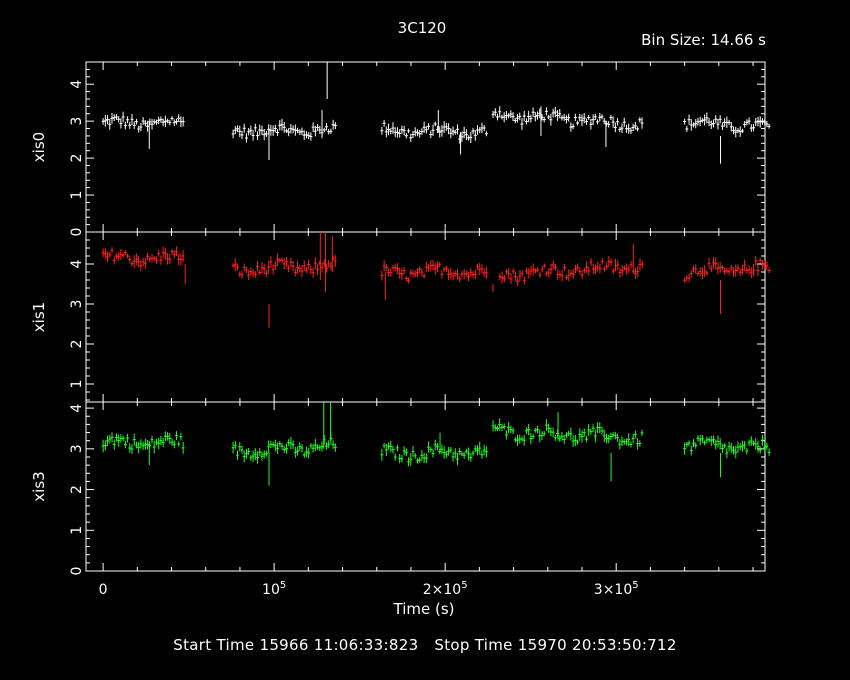 This screenshot has height=680, width=850. I want to click on chart-title: 3C120, so click(422, 28).